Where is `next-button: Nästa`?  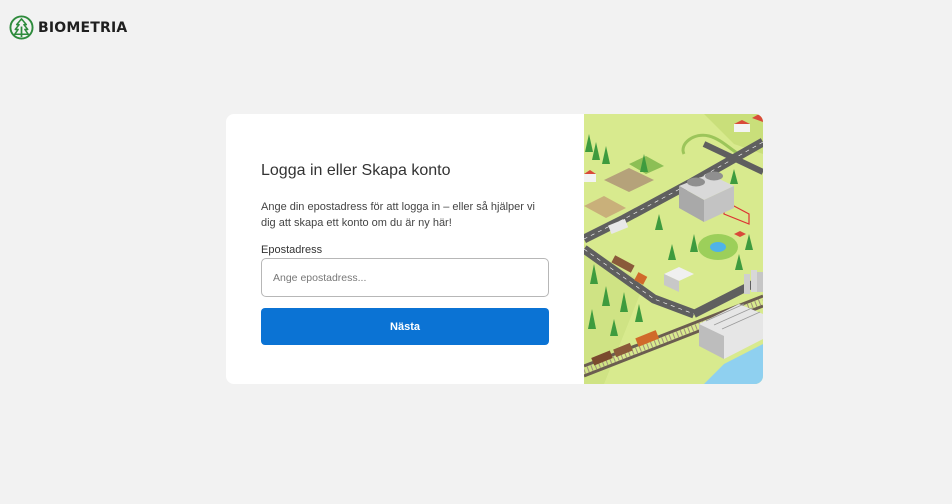 next-button: Nästa is located at coordinates (405, 326).